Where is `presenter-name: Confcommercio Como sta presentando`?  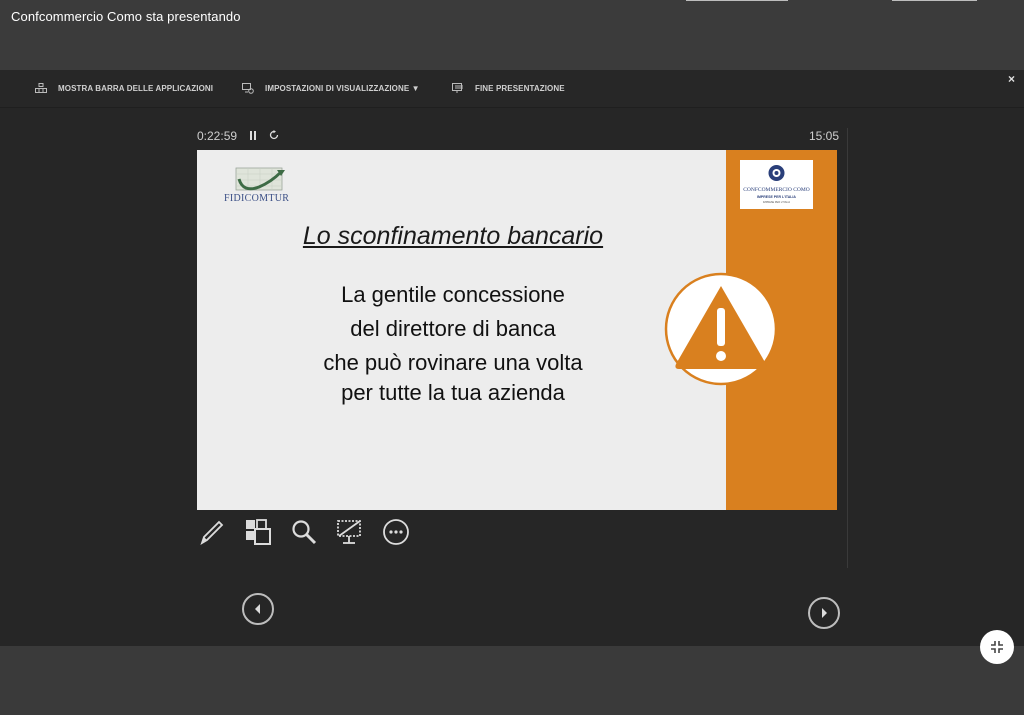
presenter-name: Confcommercio Como sta presentando is located at coordinates (126, 16).